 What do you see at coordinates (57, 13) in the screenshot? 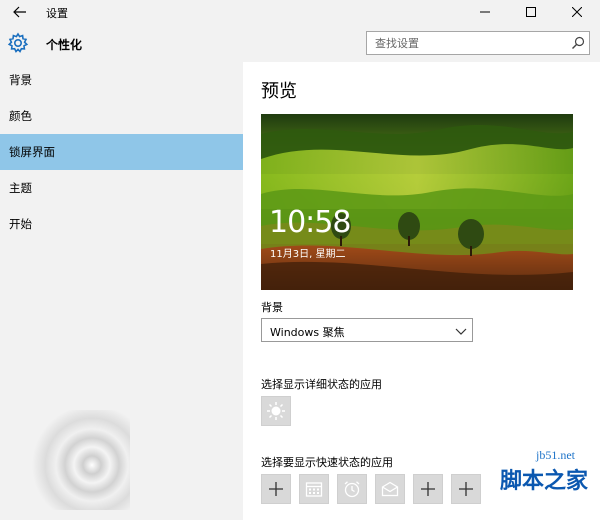
I see `app-title: 设置` at bounding box center [57, 13].